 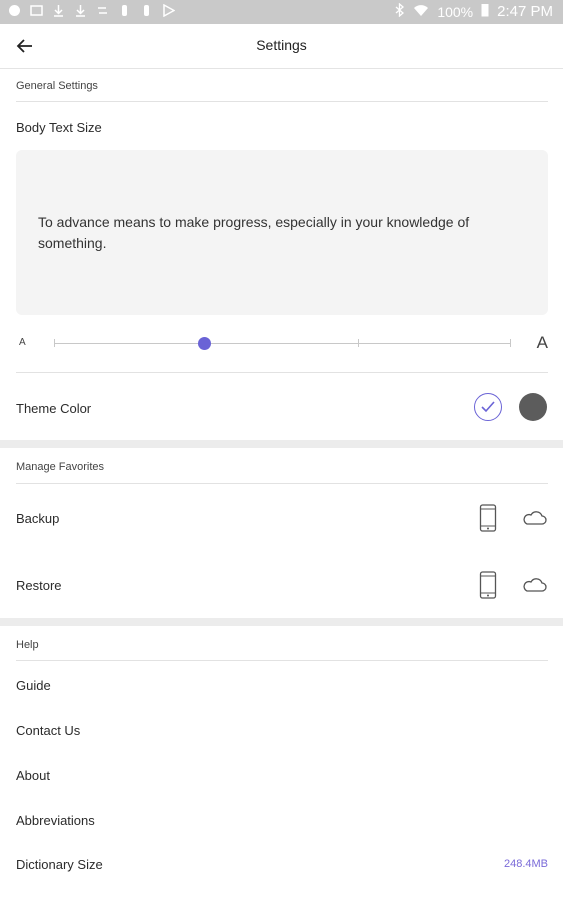 I want to click on image-icon, so click(x=36, y=10).